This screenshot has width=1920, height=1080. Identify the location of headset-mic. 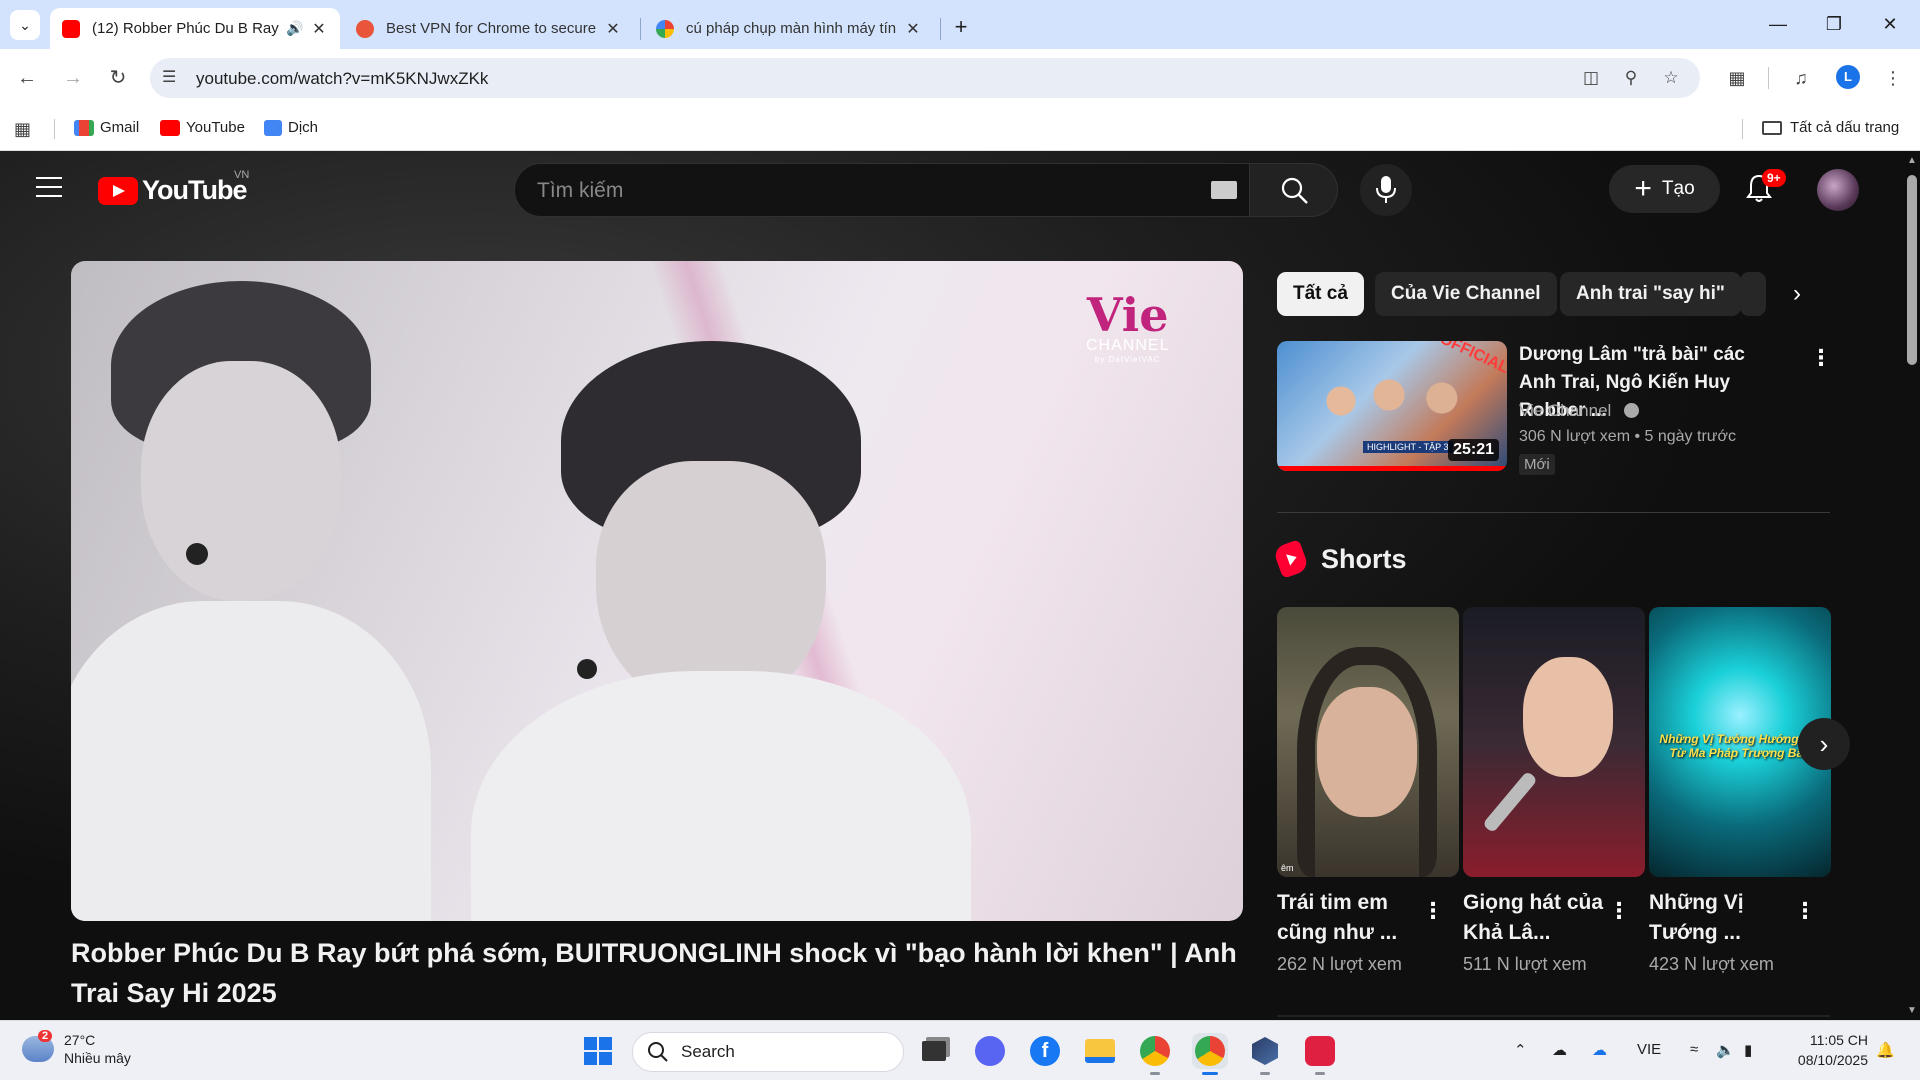
(197, 554).